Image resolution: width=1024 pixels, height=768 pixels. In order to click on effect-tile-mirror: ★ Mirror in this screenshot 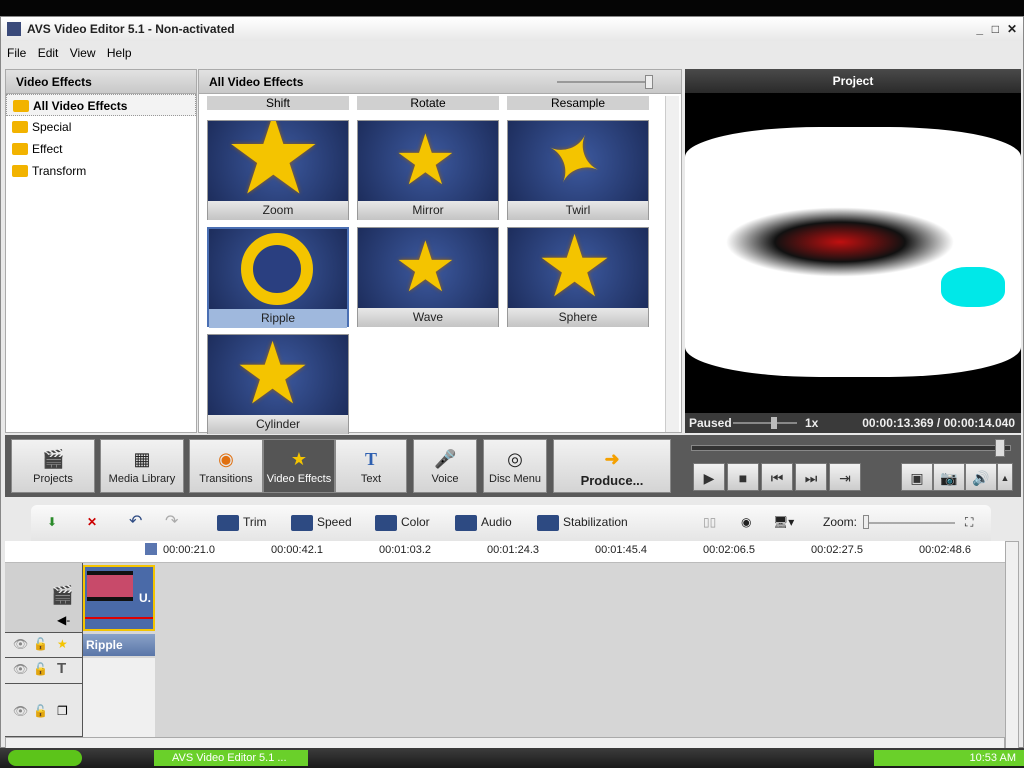, I will do `click(428, 170)`.